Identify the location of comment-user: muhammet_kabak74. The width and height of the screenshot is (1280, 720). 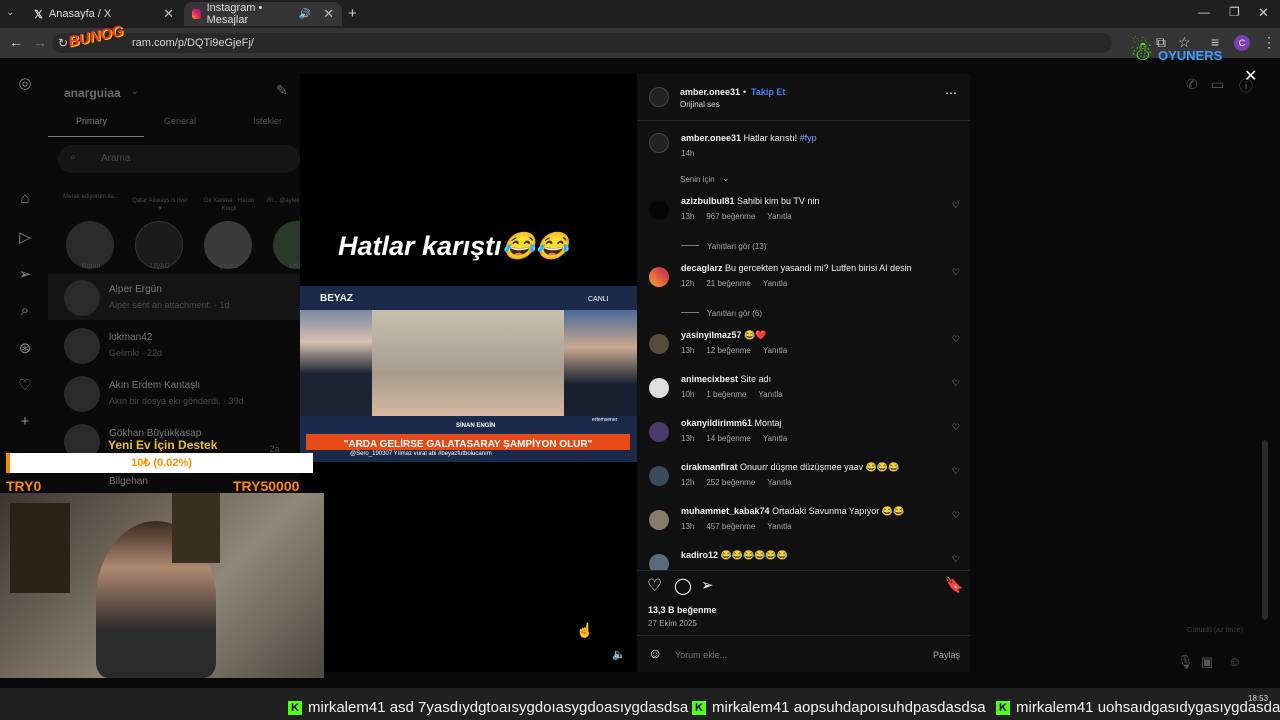
(725, 511).